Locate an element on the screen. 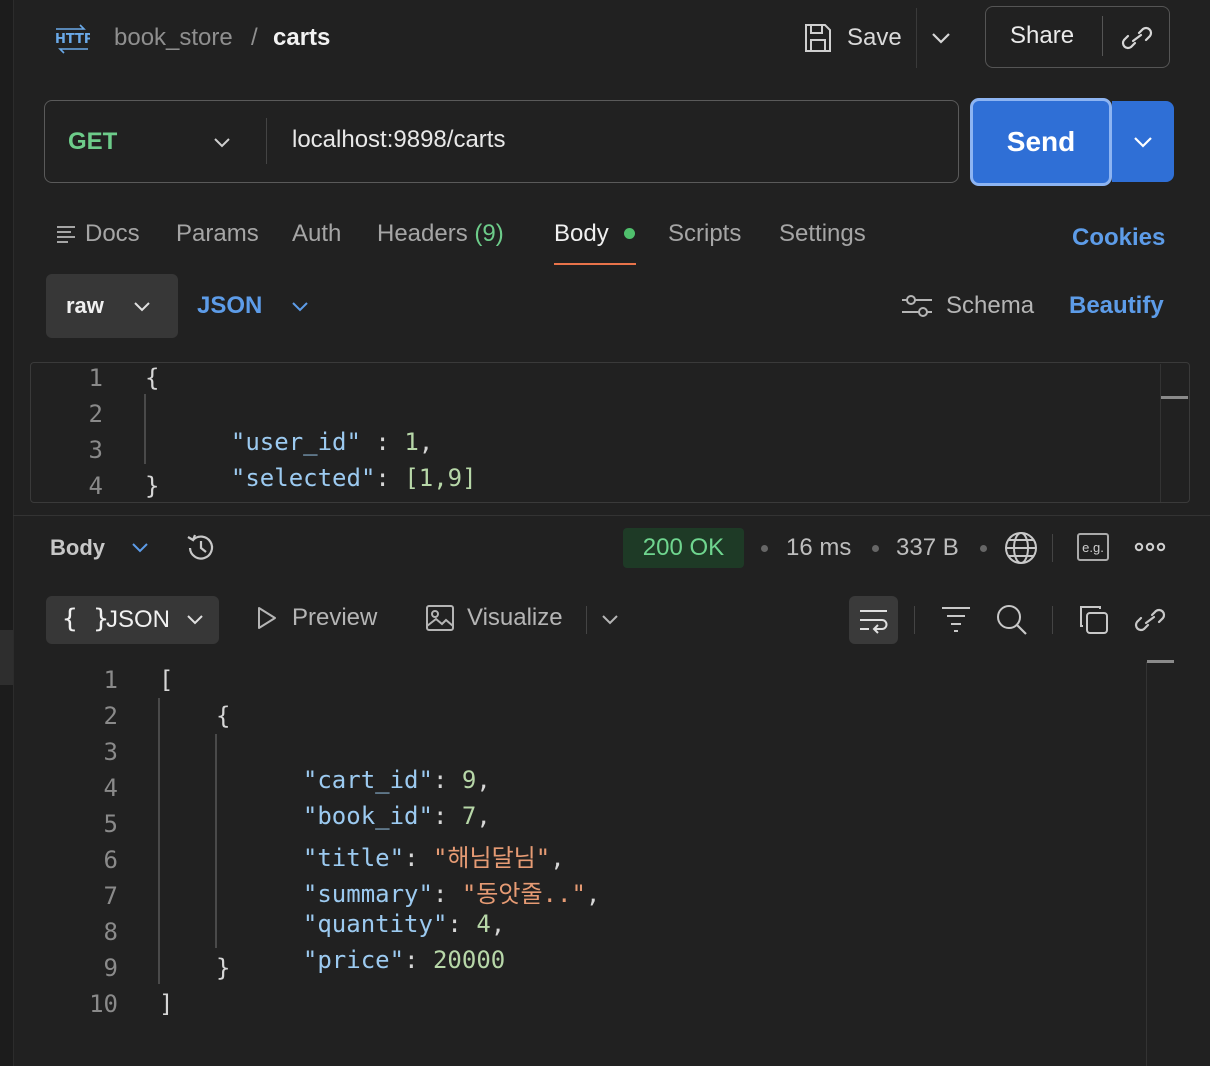 Image resolution: width=1210 pixels, height=1066 pixels. method-chevron-down-icon is located at coordinates (222, 142).